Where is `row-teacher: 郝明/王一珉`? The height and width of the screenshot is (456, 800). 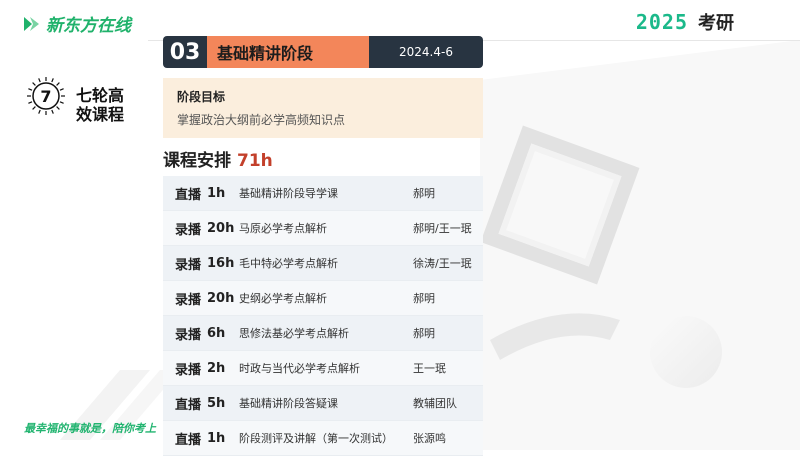
row-teacher: 郝明/王一珉 is located at coordinates (442, 228).